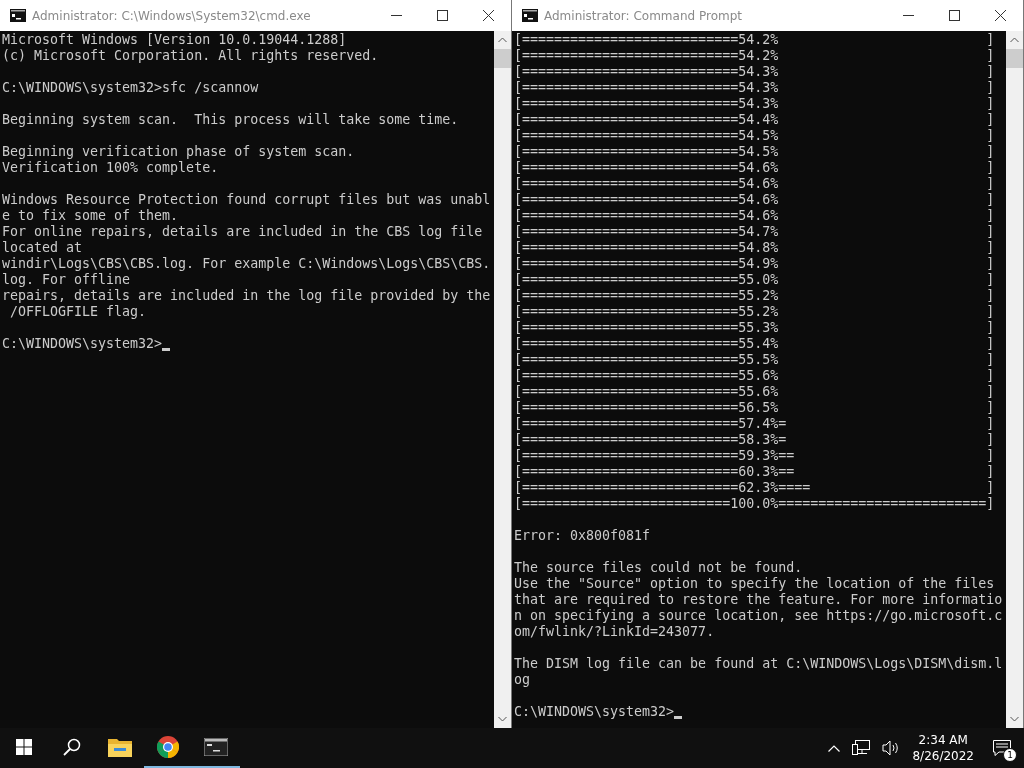 This screenshot has width=1024, height=768. I want to click on console-line: og, so click(522, 680).